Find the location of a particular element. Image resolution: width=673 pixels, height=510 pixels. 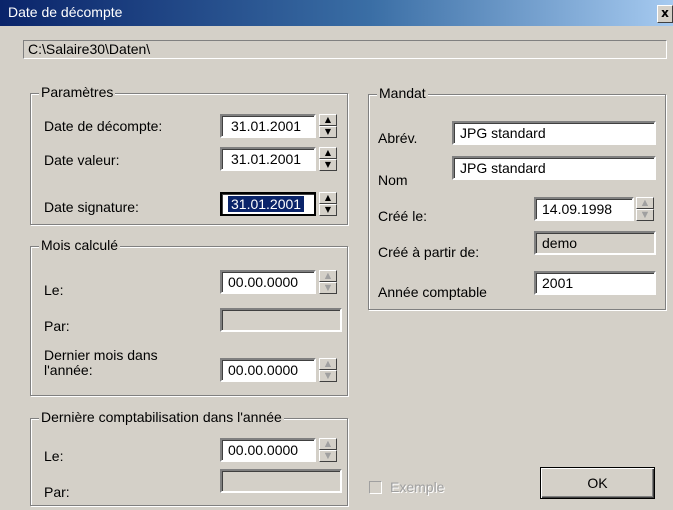

nom-value: JPG standard is located at coordinates (503, 168).